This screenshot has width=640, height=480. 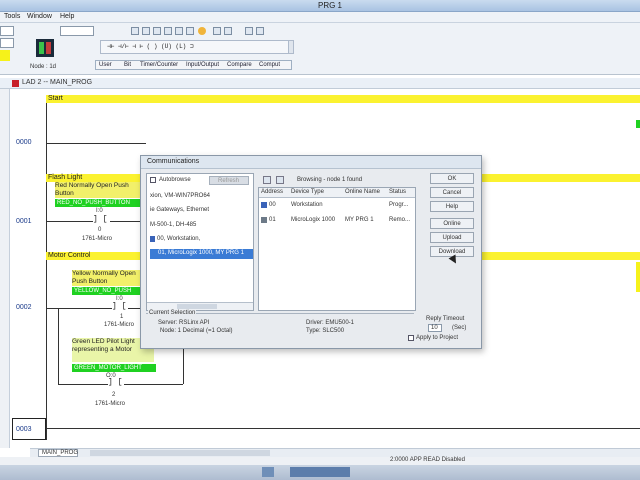 I want to click on report-icon, so click(x=190, y=31).